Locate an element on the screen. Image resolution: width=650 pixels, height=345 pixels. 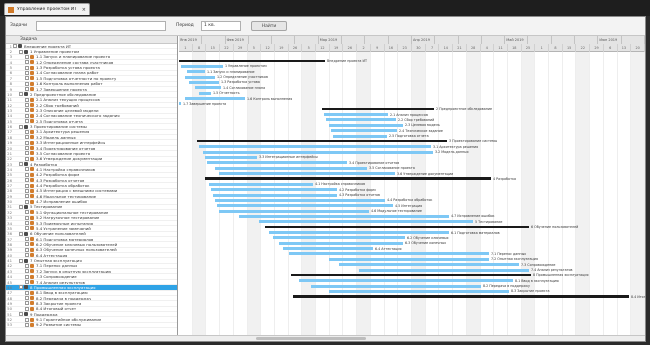
period-input: 1 кв. is located at coordinates (221, 26).